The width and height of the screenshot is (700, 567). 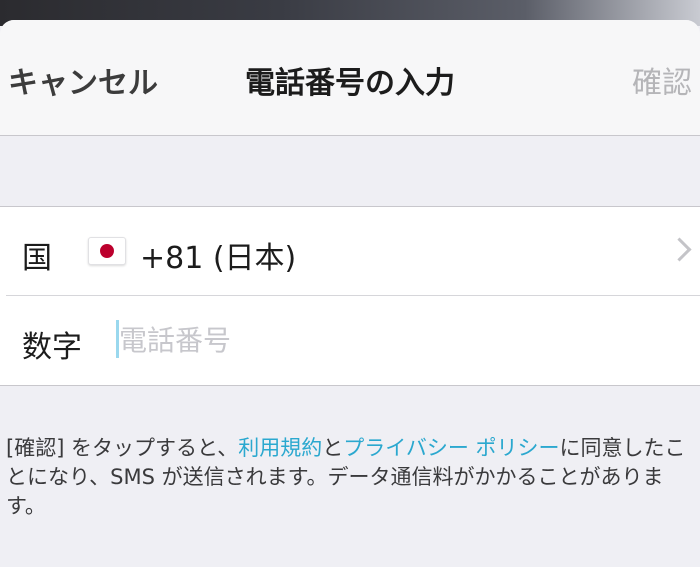 I want to click on country-label: 国, so click(x=37, y=258).